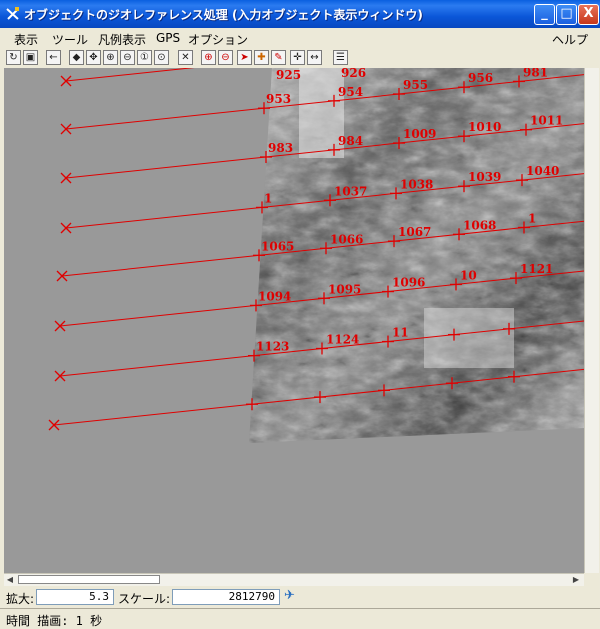  Describe the element at coordinates (13, 57) in the screenshot. I see `redraw-icon: ↻` at that location.